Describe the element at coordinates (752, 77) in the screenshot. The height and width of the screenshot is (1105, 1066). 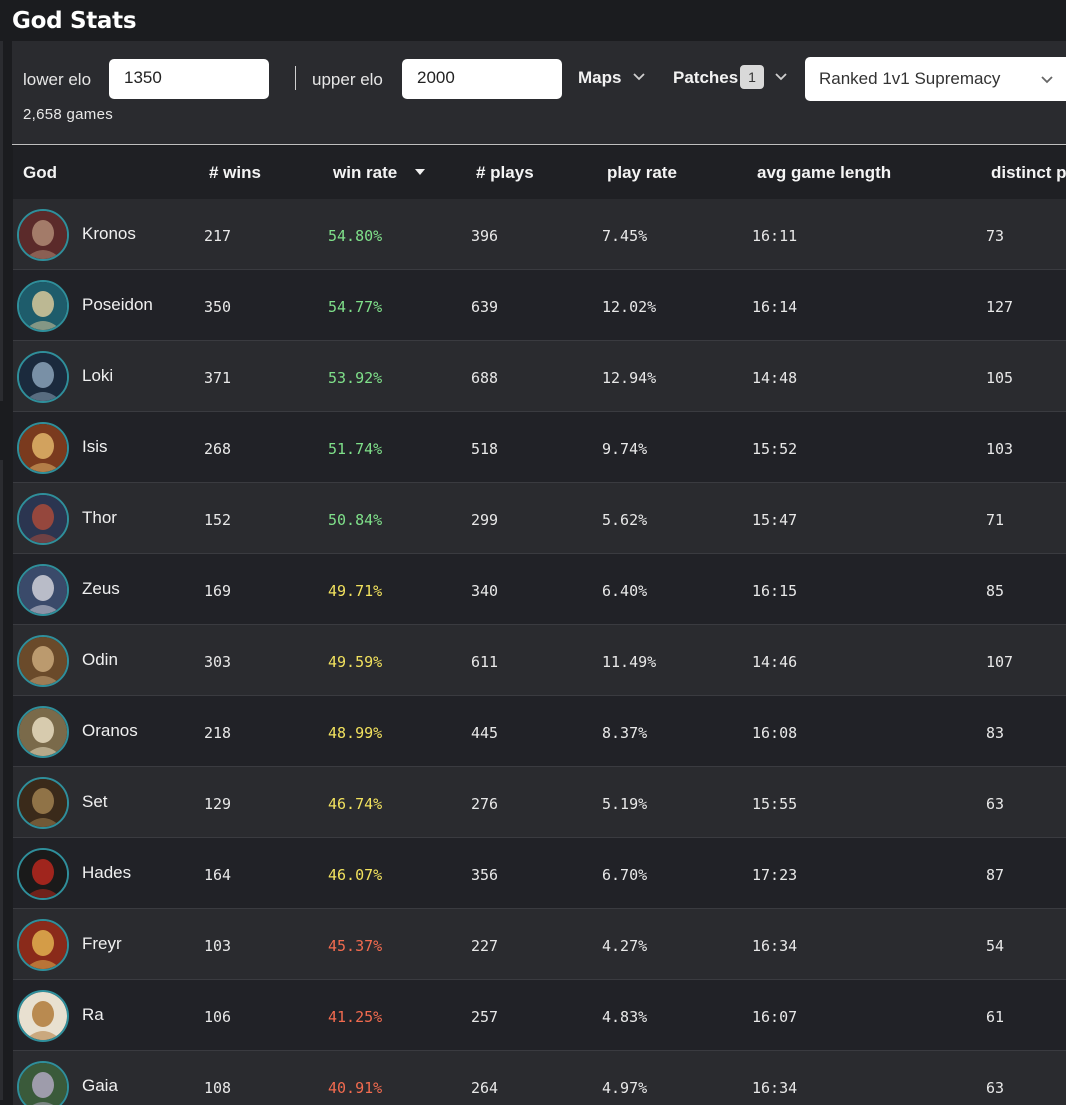
I see `patches-count-badge: 1` at that location.